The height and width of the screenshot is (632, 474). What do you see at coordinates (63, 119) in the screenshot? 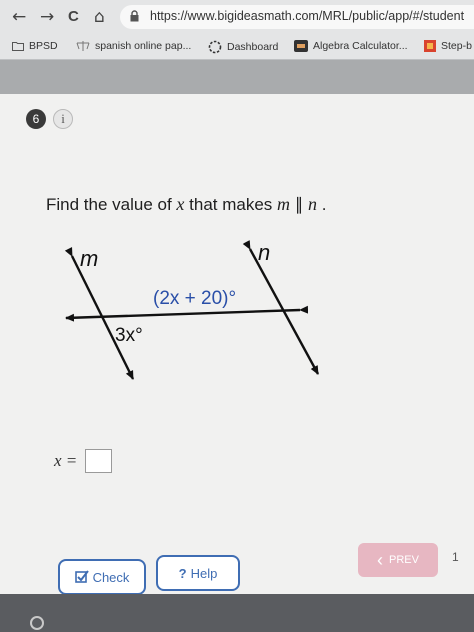
I see `info-icon: i` at bounding box center [63, 119].